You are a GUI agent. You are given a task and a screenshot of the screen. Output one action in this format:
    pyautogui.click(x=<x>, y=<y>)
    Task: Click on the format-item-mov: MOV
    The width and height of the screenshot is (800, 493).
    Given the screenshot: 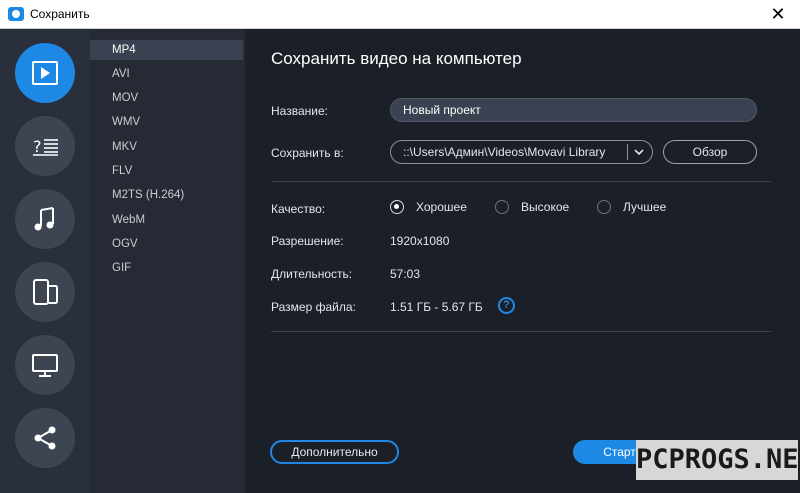 What is the action you would take?
    pyautogui.click(x=166, y=98)
    